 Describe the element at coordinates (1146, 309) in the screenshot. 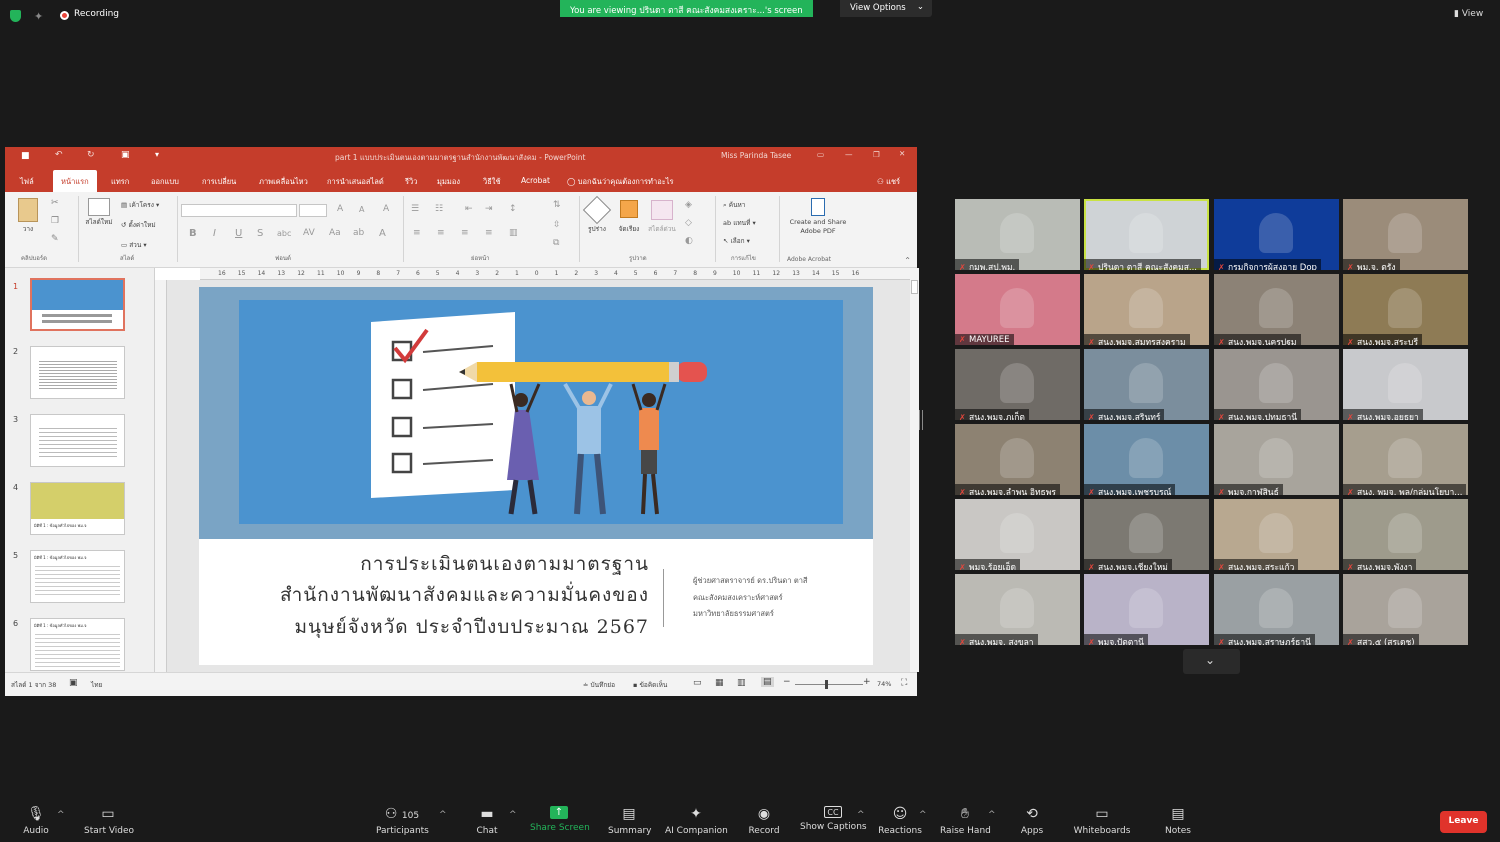

I see `participant-tile: ✗ สนง.พมจ.สมุทรสงคราม` at that location.